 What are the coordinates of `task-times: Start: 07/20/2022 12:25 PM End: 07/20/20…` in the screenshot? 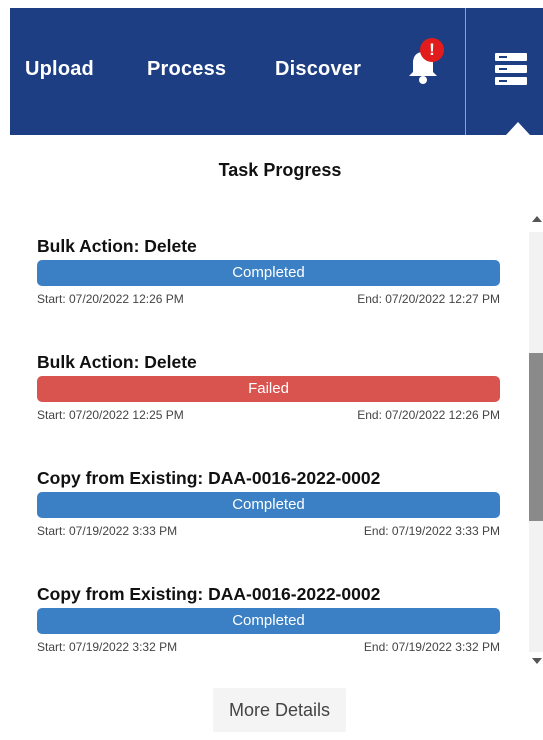 It's located at (268, 415).